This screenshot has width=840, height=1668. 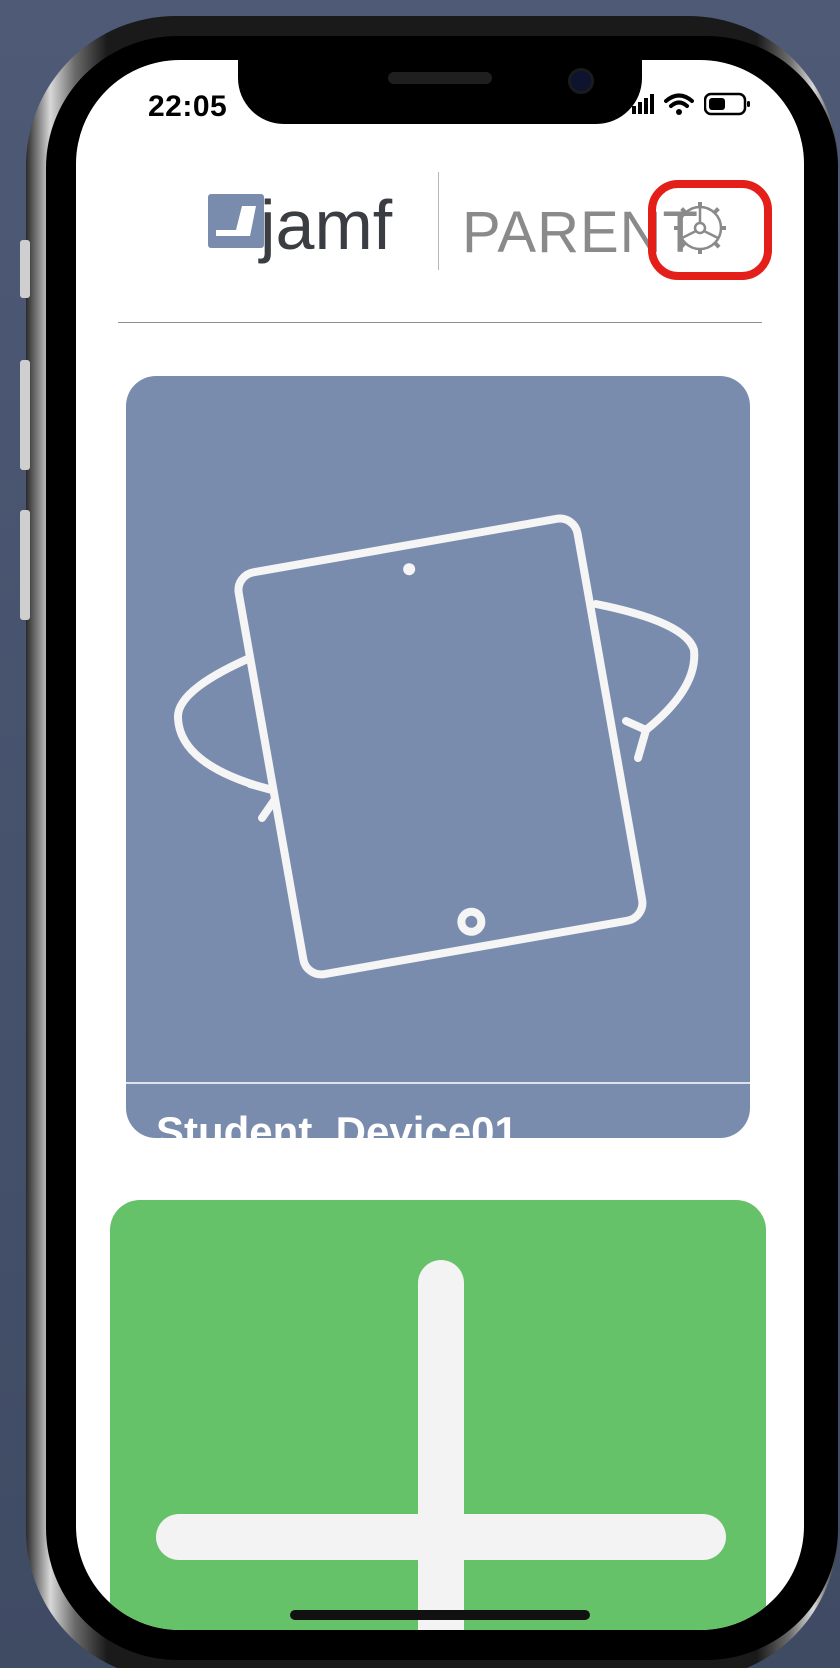 What do you see at coordinates (679, 104) in the screenshot?
I see `wifi-icon` at bounding box center [679, 104].